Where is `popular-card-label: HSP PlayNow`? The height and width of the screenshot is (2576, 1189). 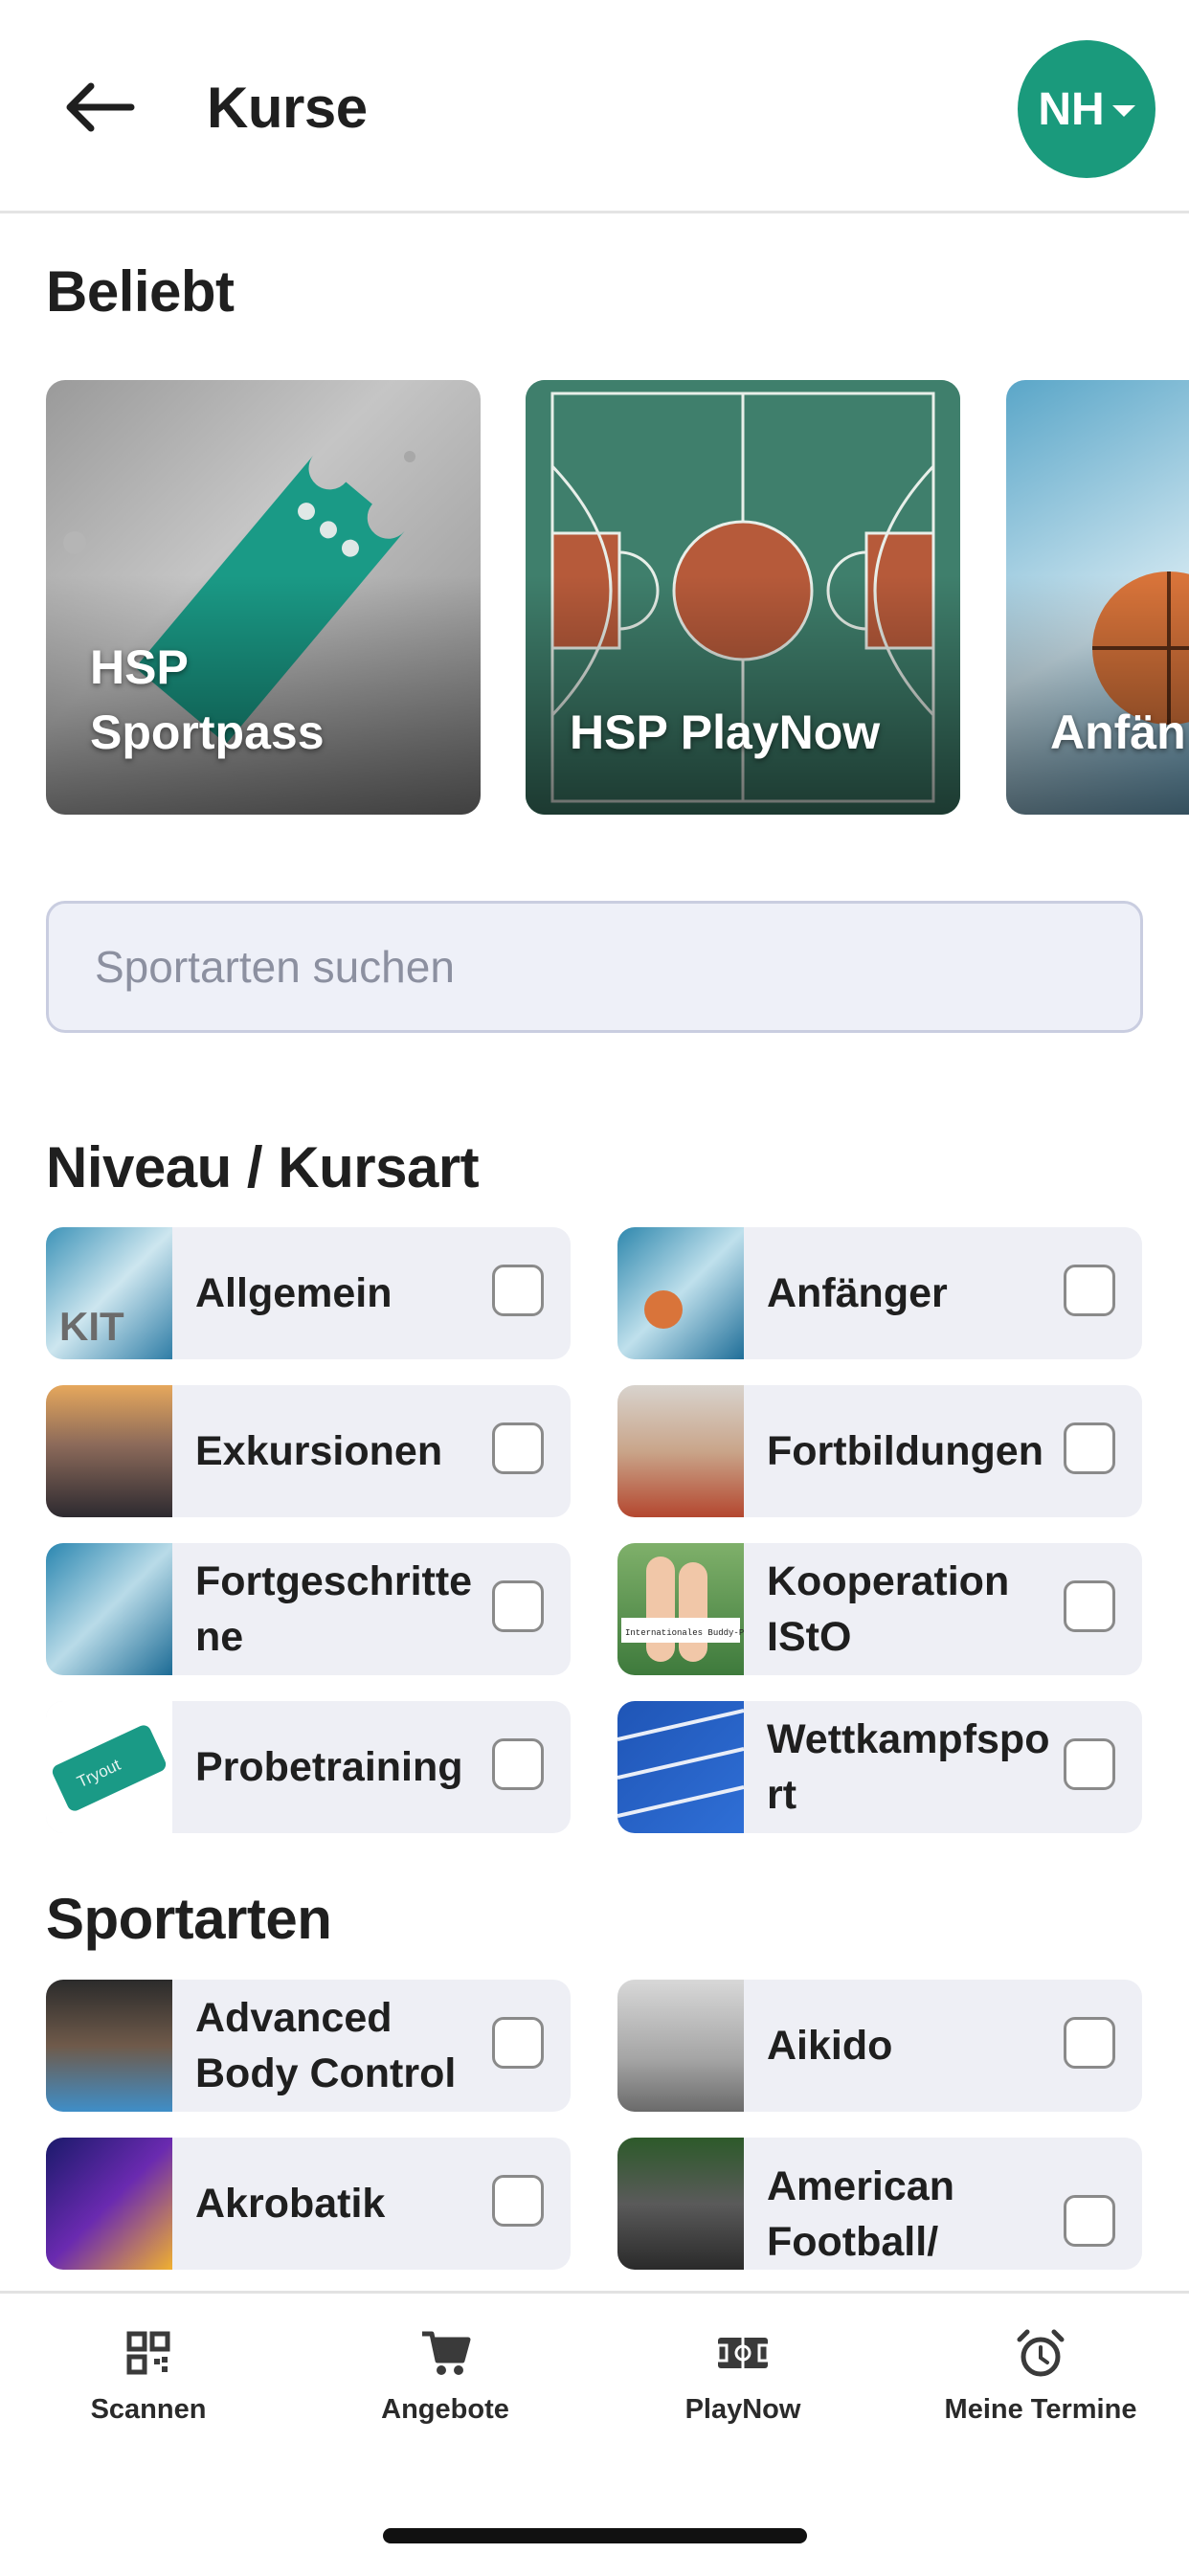
popular-card-label: HSP PlayNow is located at coordinates (725, 733).